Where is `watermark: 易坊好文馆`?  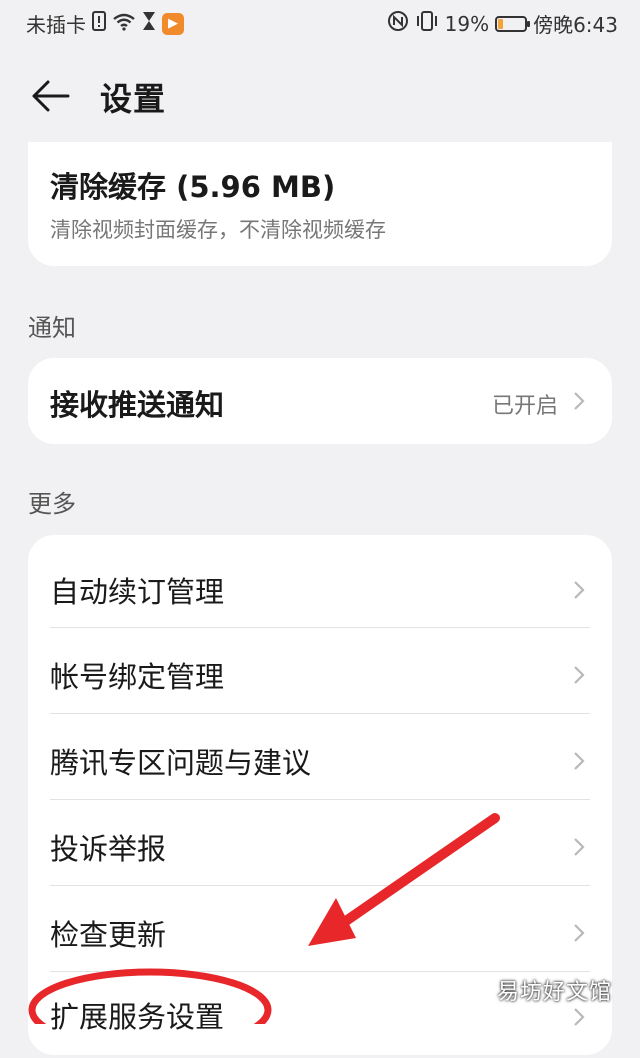 watermark: 易坊好文馆 is located at coordinates (554, 992).